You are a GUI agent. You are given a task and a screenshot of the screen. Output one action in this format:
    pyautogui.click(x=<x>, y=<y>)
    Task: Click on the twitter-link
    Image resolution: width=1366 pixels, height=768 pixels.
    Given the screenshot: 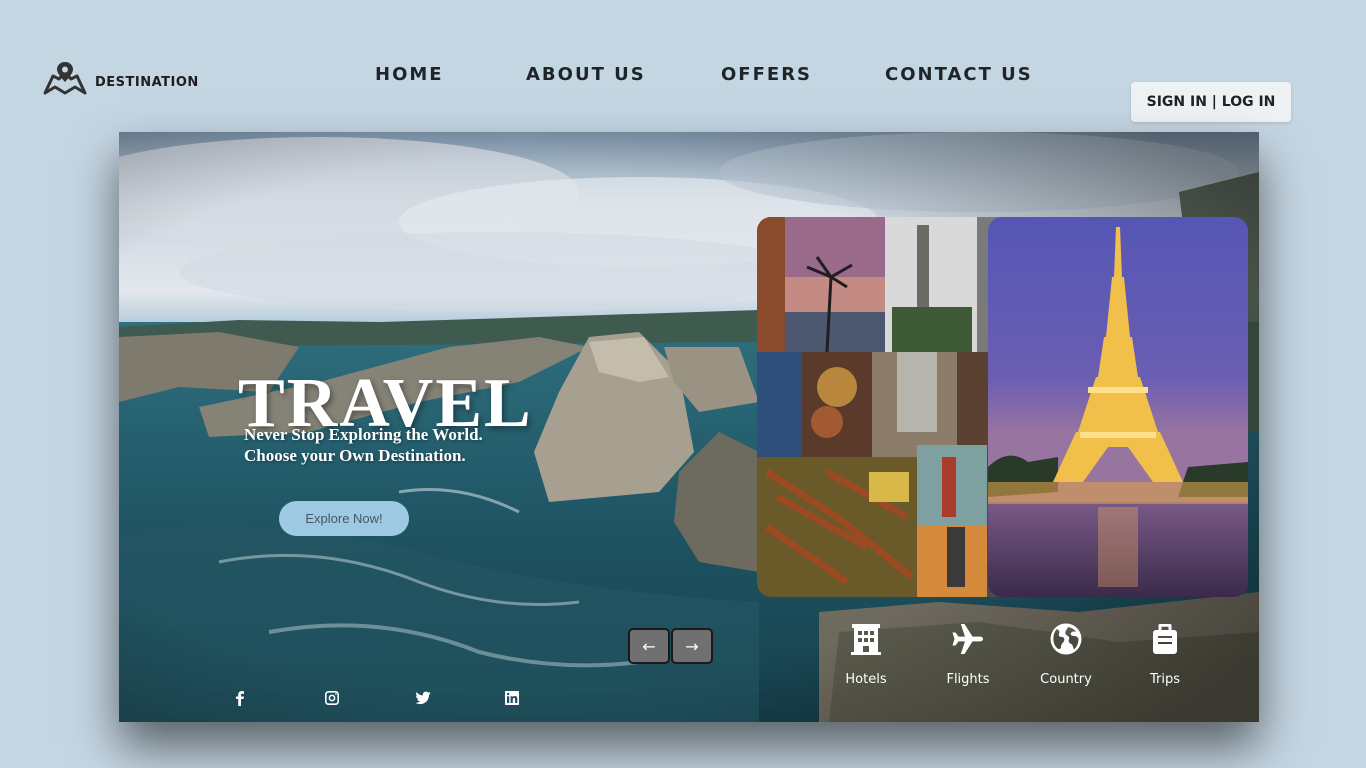 What is the action you would take?
    pyautogui.click(x=423, y=698)
    